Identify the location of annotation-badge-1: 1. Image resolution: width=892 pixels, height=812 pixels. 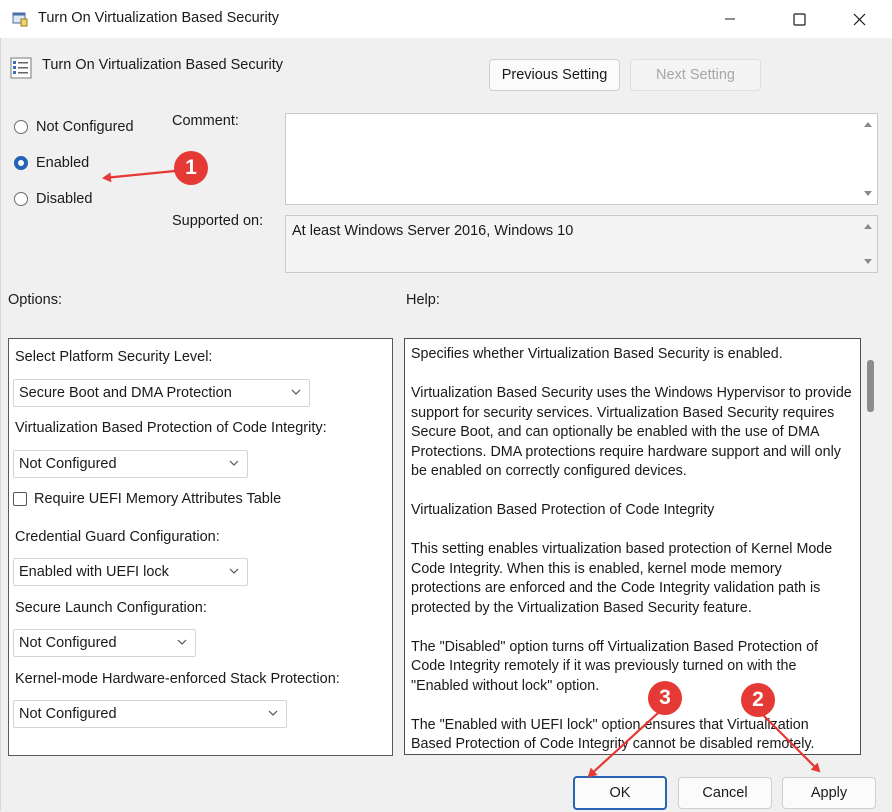
(191, 168).